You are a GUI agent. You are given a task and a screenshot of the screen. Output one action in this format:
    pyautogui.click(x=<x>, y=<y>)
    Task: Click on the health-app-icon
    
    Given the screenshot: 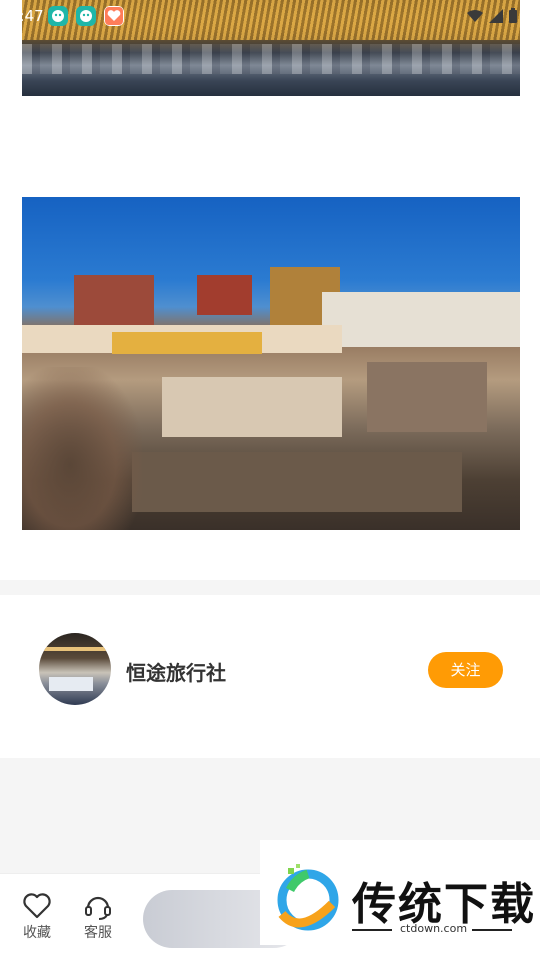 What is the action you would take?
    pyautogui.click(x=114, y=16)
    